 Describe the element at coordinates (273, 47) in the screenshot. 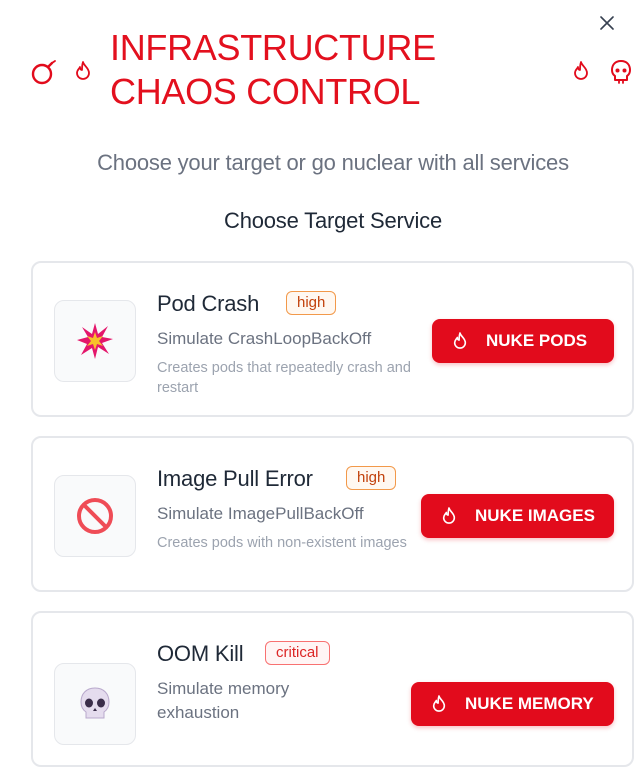

I see `title-line-1: INFRASTRUCTURE` at that location.